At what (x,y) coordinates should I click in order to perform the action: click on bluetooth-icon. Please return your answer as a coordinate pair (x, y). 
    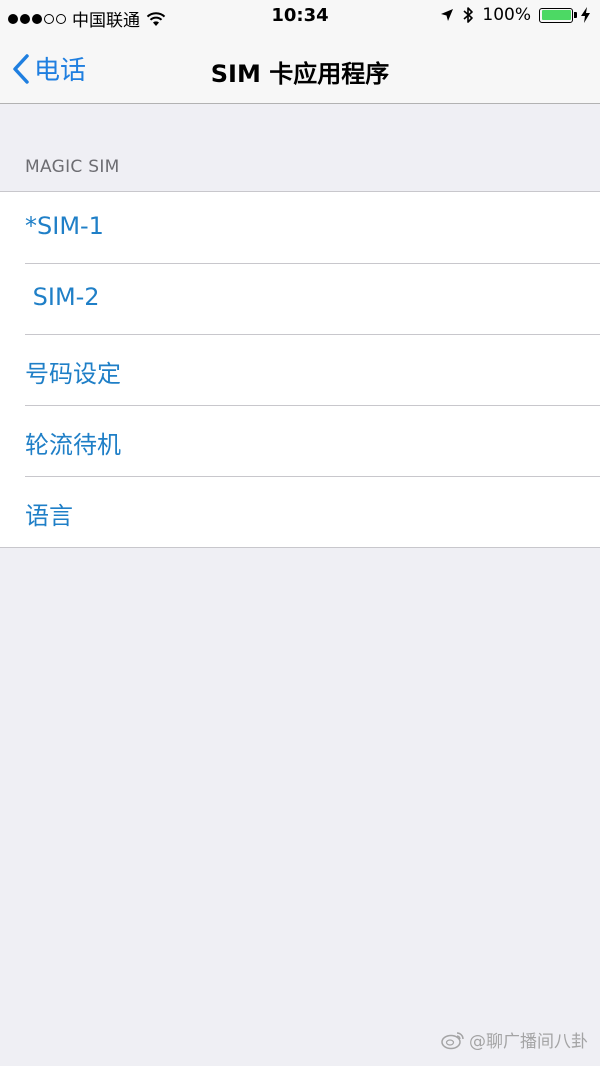
    Looking at the image, I should click on (468, 15).